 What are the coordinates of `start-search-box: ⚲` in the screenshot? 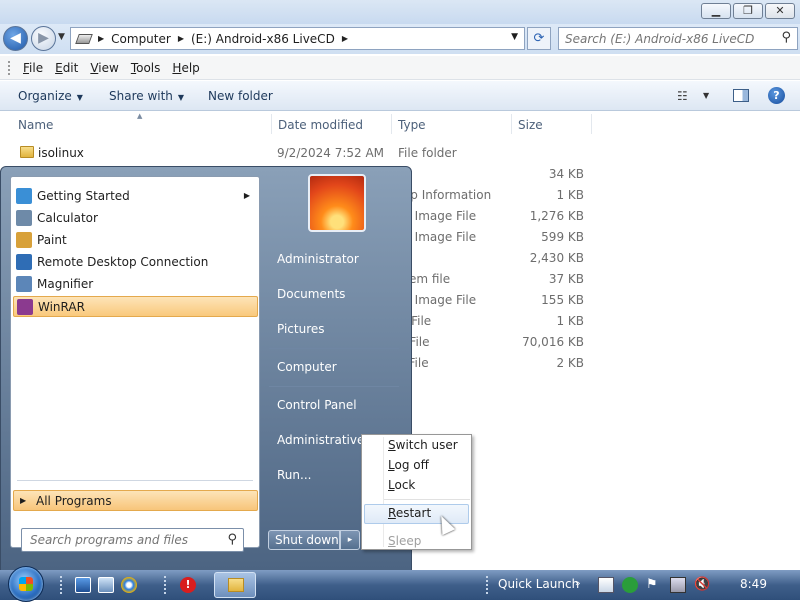 It's located at (132, 540).